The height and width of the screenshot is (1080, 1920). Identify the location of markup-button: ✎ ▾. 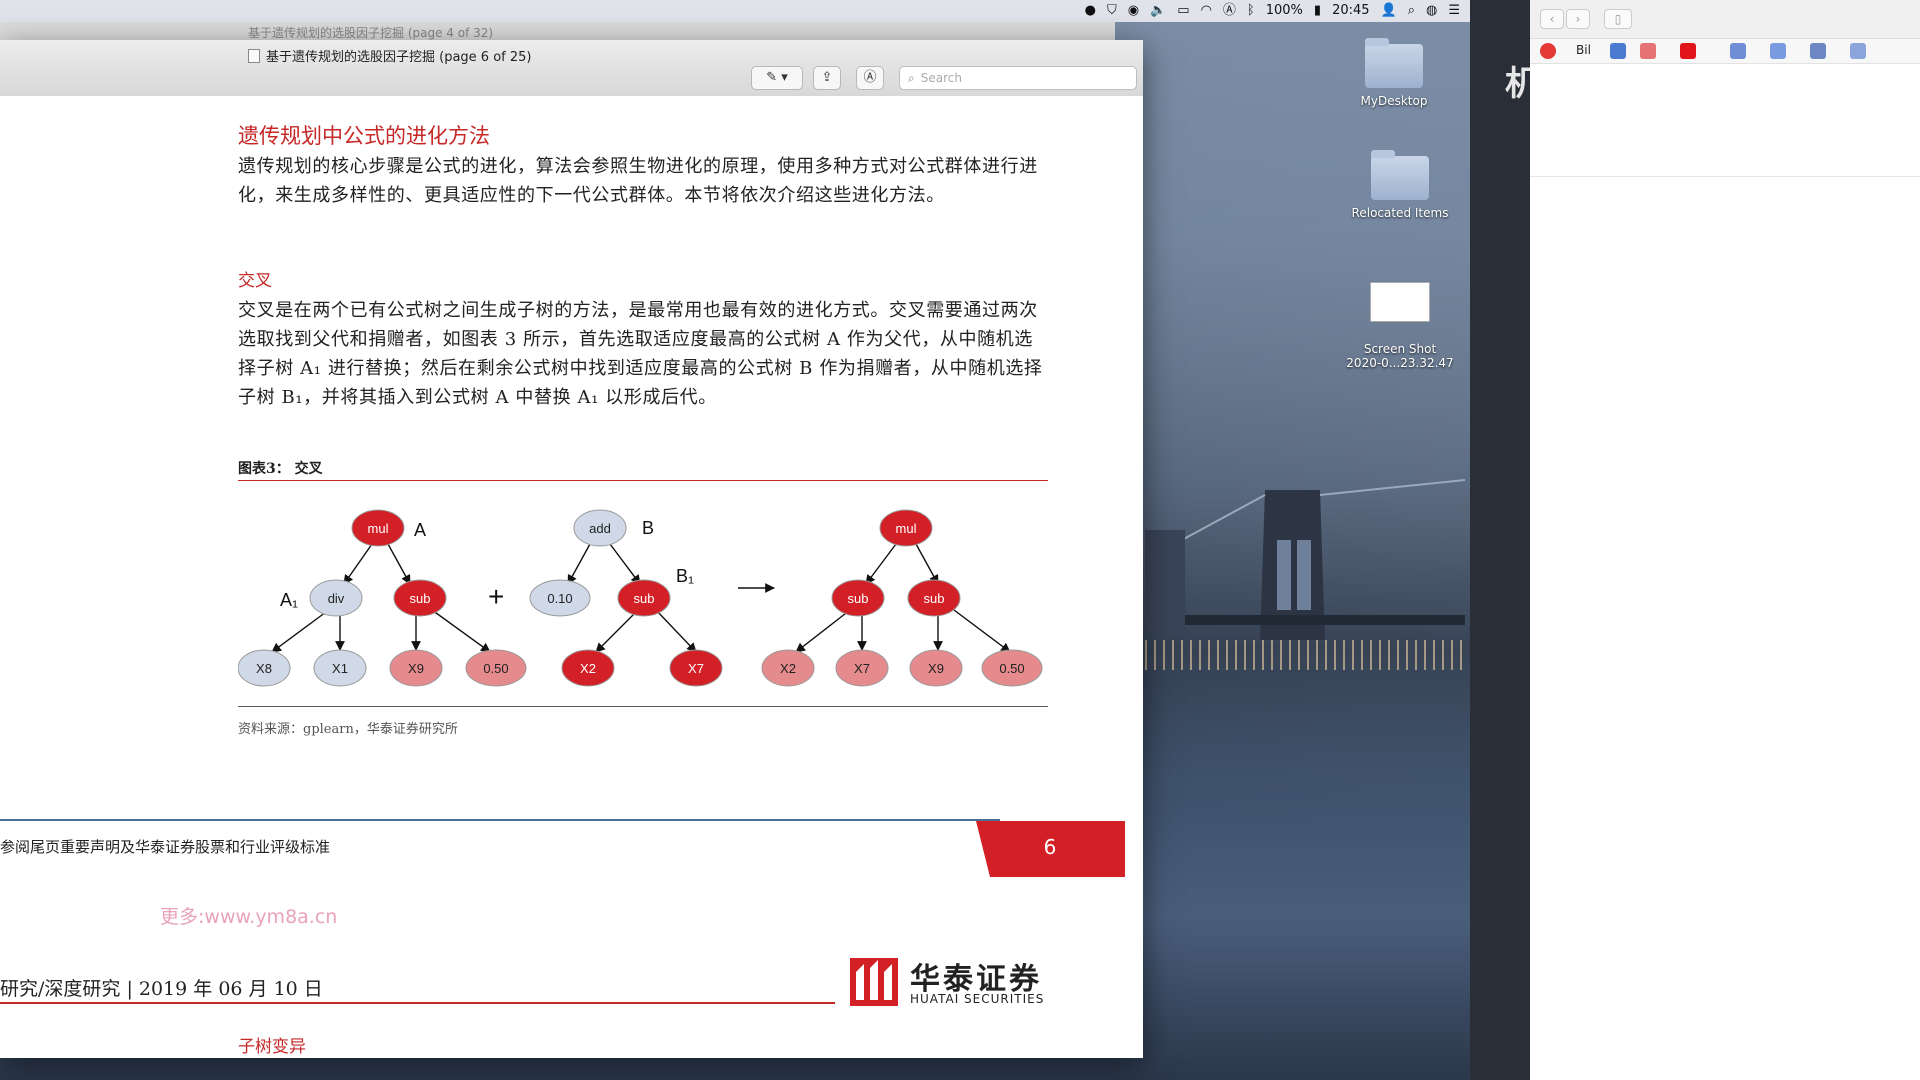
(777, 78).